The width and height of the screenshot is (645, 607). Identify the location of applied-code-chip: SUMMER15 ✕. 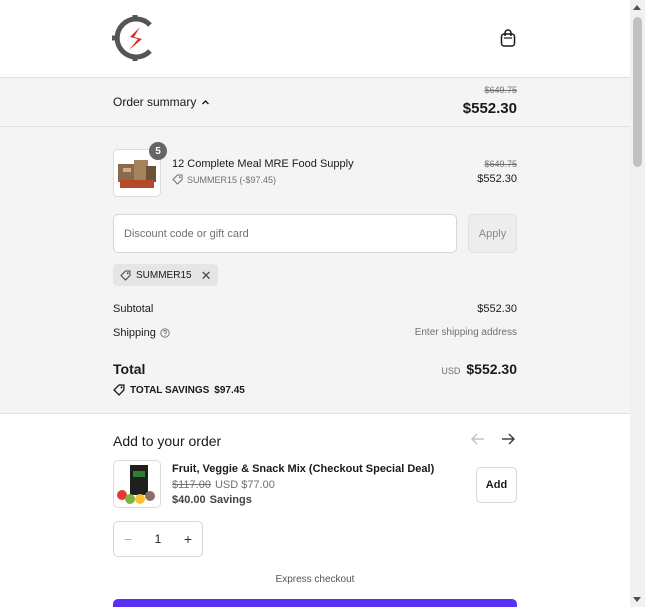
(166, 275).